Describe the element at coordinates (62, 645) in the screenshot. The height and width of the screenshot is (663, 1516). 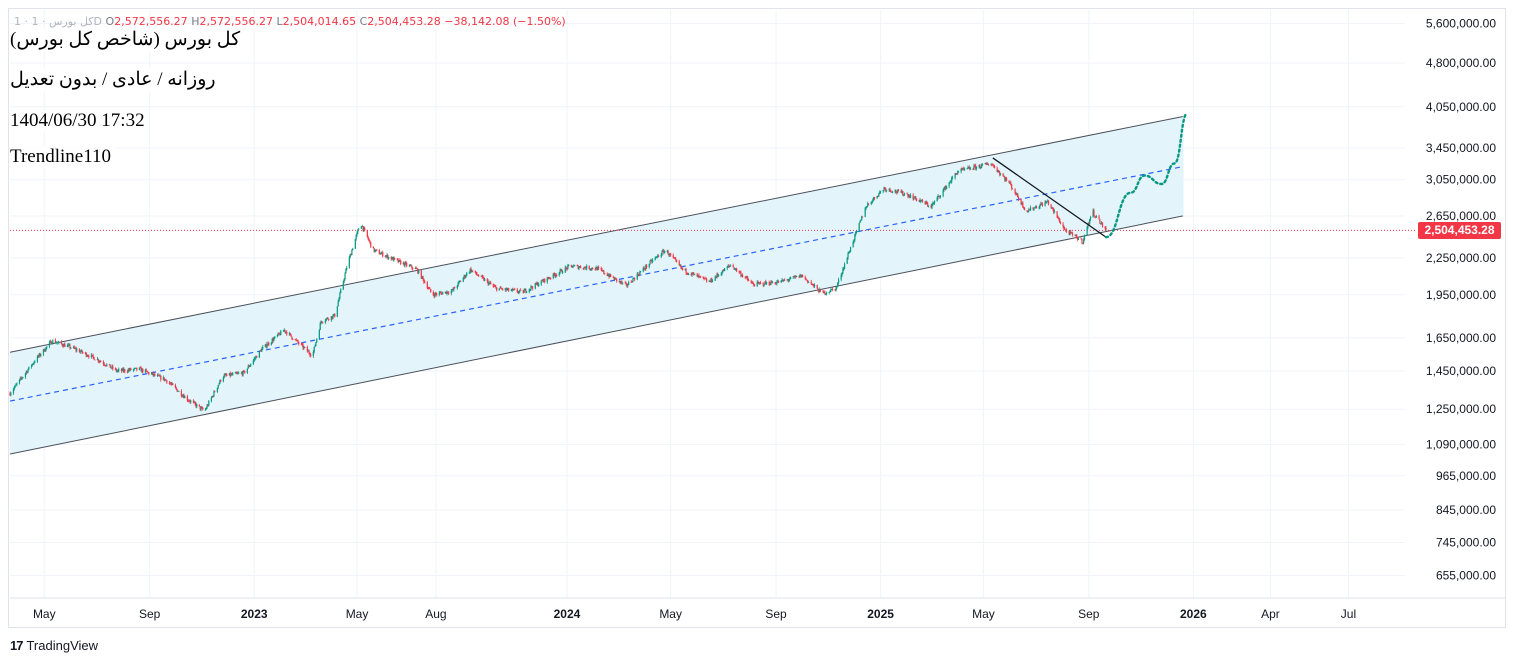
I see `tradingview-brand-name: TradingView` at that location.